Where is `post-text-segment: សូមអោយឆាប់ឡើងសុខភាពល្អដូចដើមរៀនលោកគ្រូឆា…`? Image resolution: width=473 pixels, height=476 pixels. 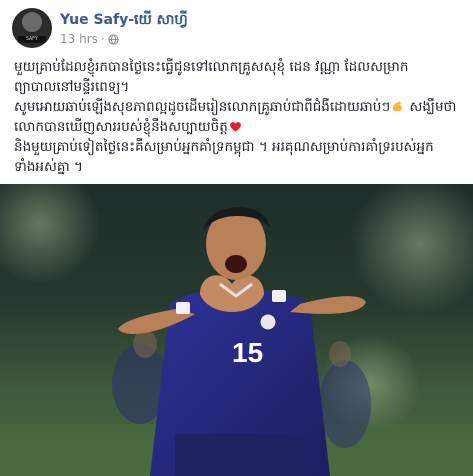 post-text-segment: សូមអោយឆាប់ឡើងសុខភាពល្អដូចដើមរៀនលោកគ្រូឆា… is located at coordinates (202, 107).